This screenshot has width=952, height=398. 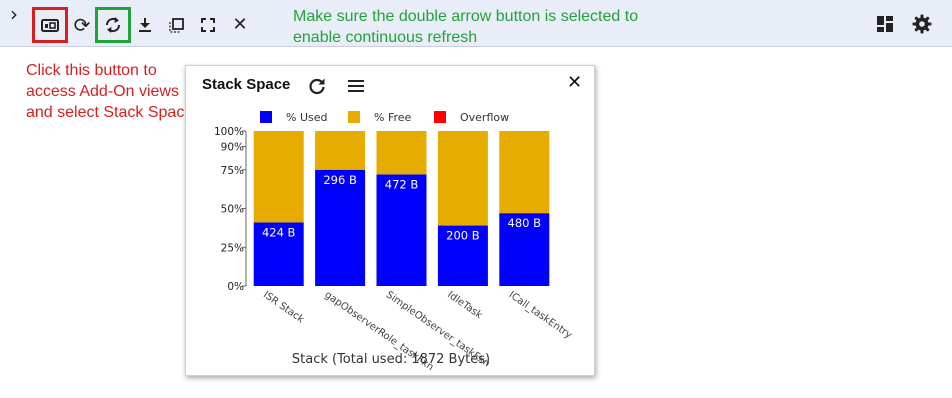 I want to click on y-tick-label: 50%, so click(x=232, y=210).